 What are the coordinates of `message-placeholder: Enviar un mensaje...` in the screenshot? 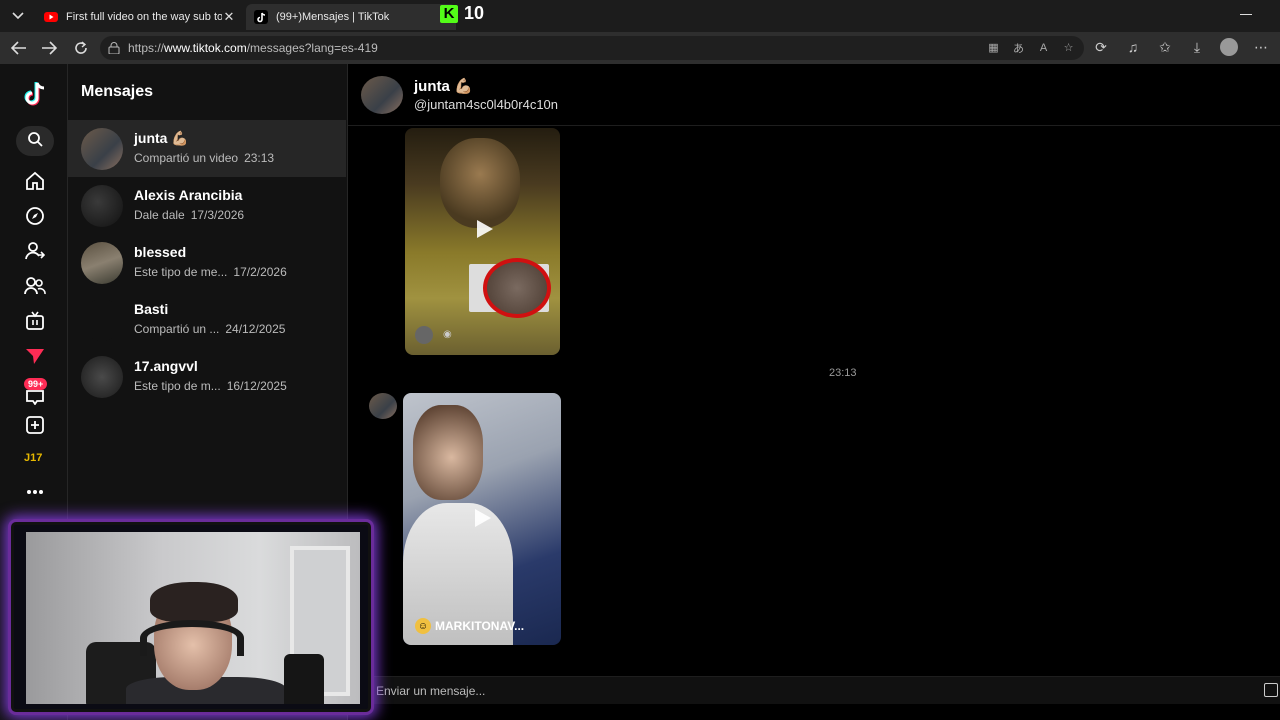 It's located at (431, 690).